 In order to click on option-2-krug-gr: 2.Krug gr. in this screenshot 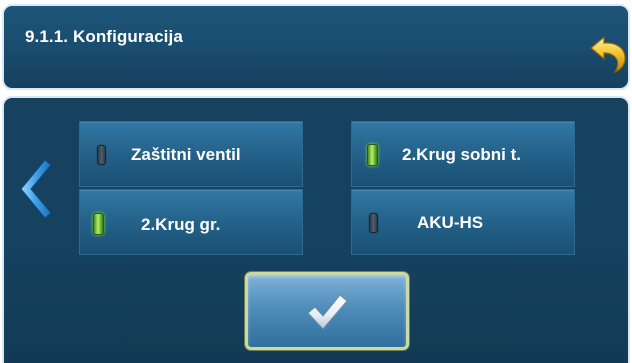, I will do `click(191, 222)`.